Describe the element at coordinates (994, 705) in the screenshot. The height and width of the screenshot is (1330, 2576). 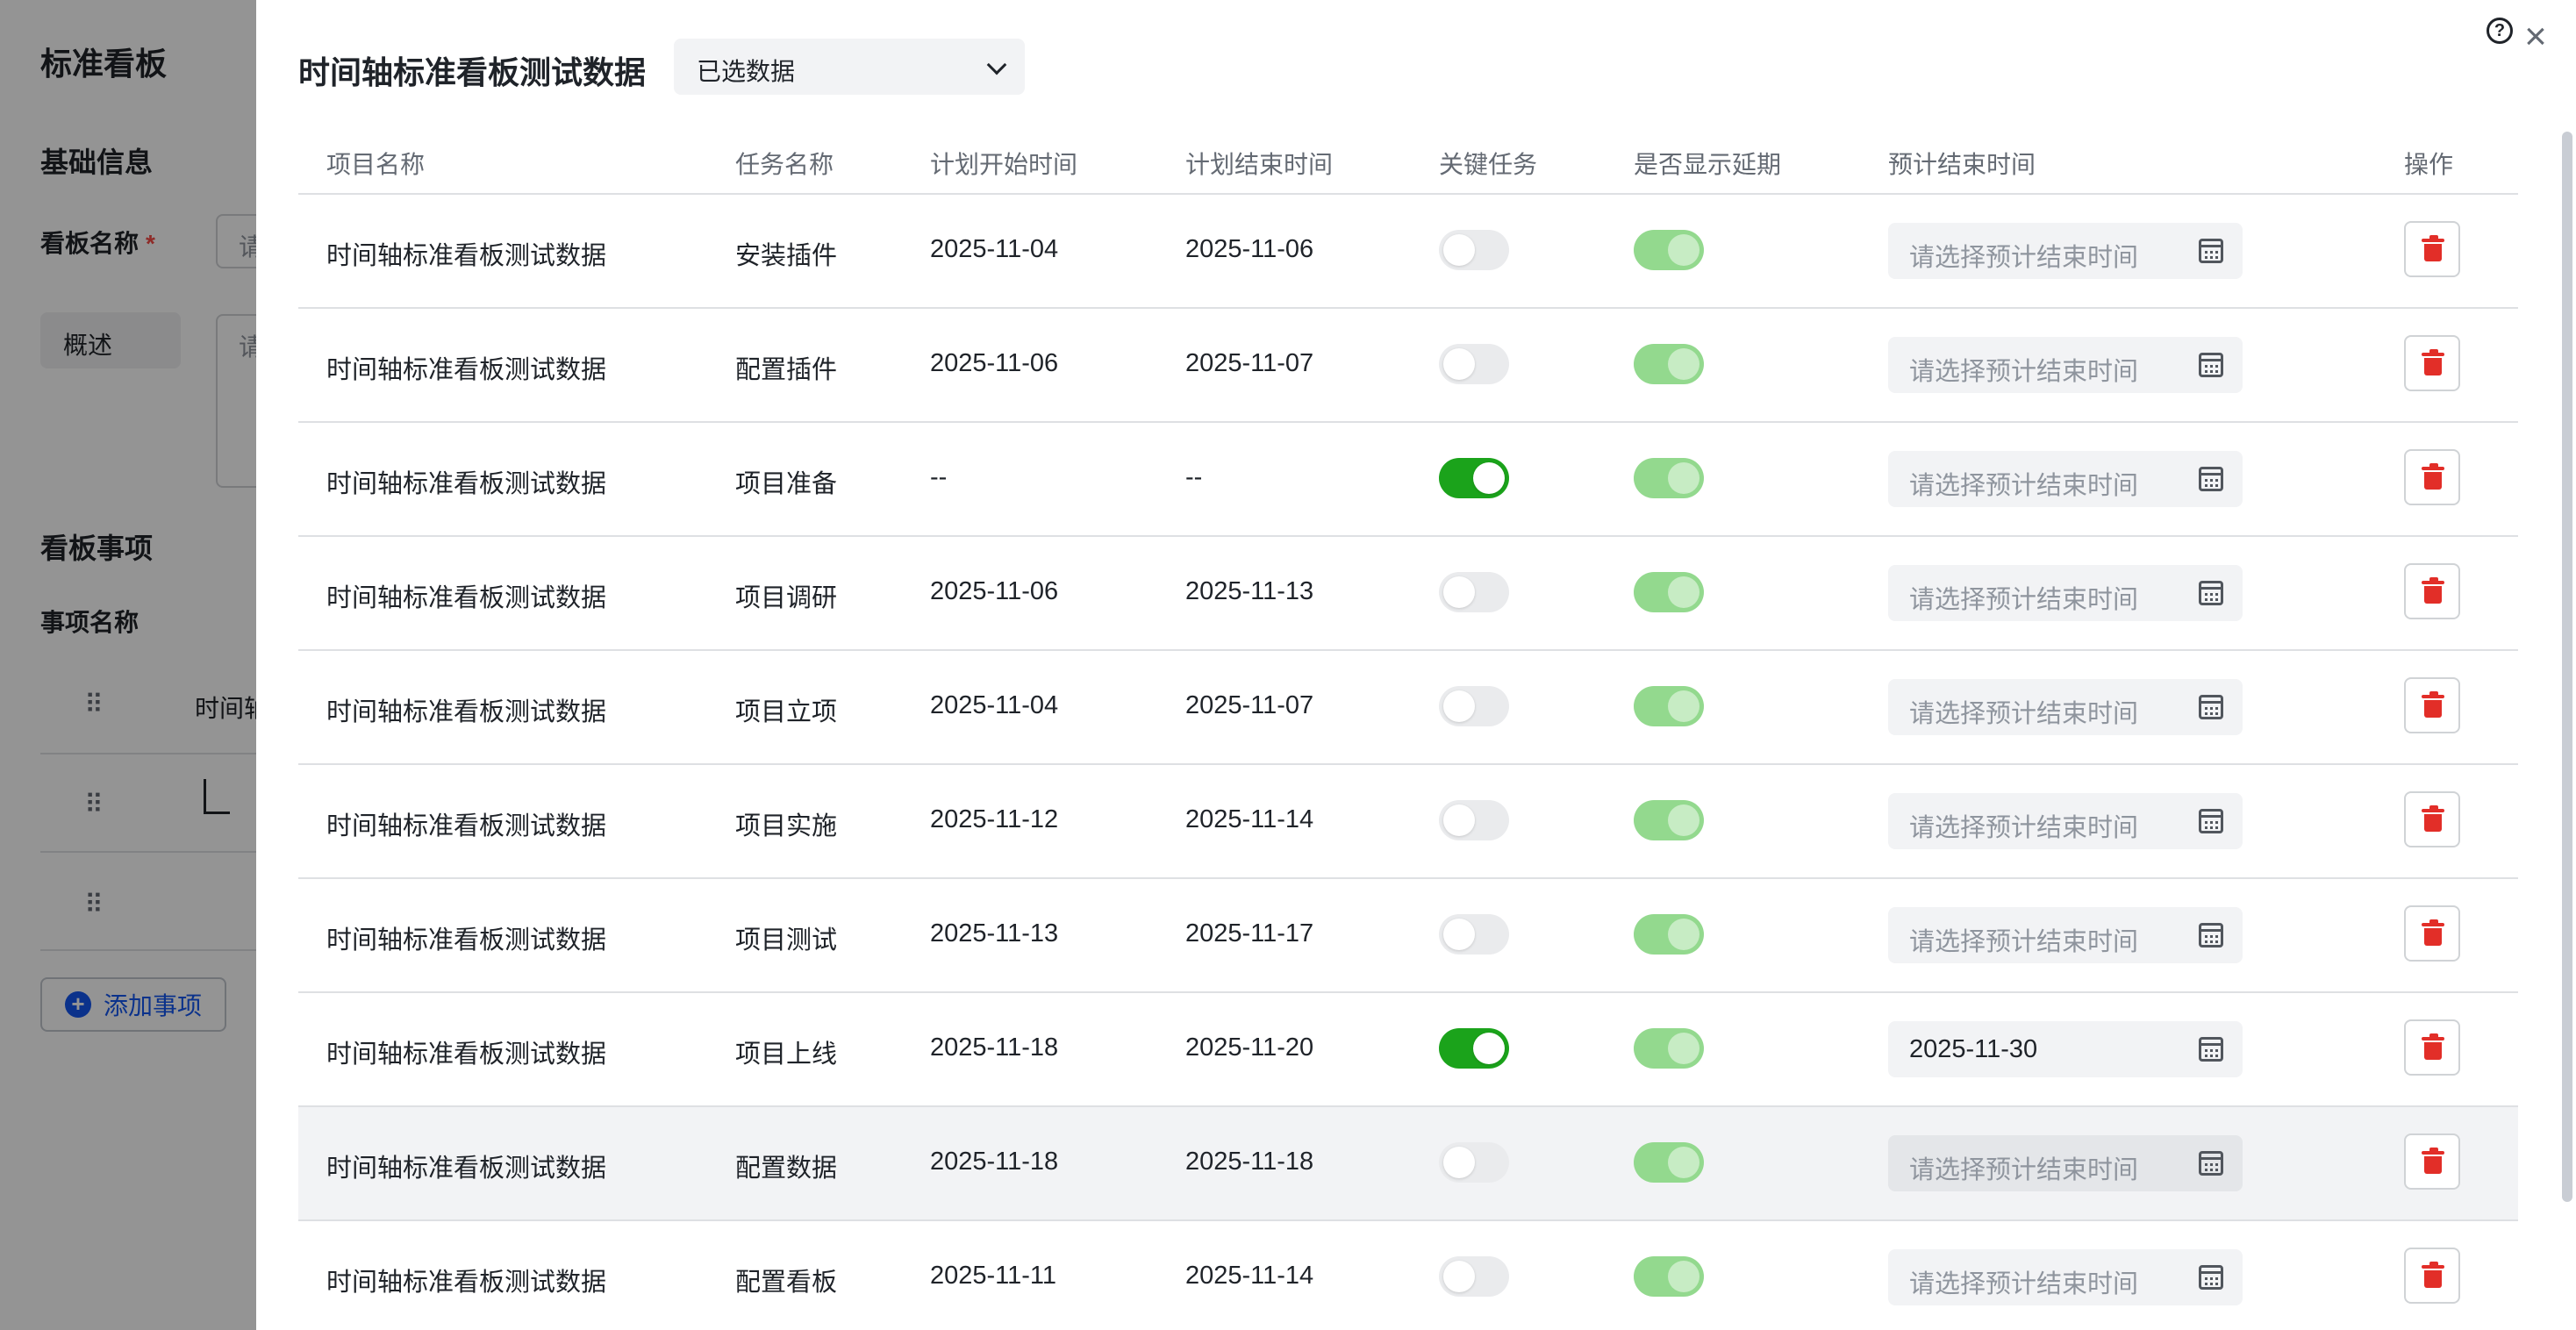
I see `cell-plan-start: 2025-11-04` at that location.